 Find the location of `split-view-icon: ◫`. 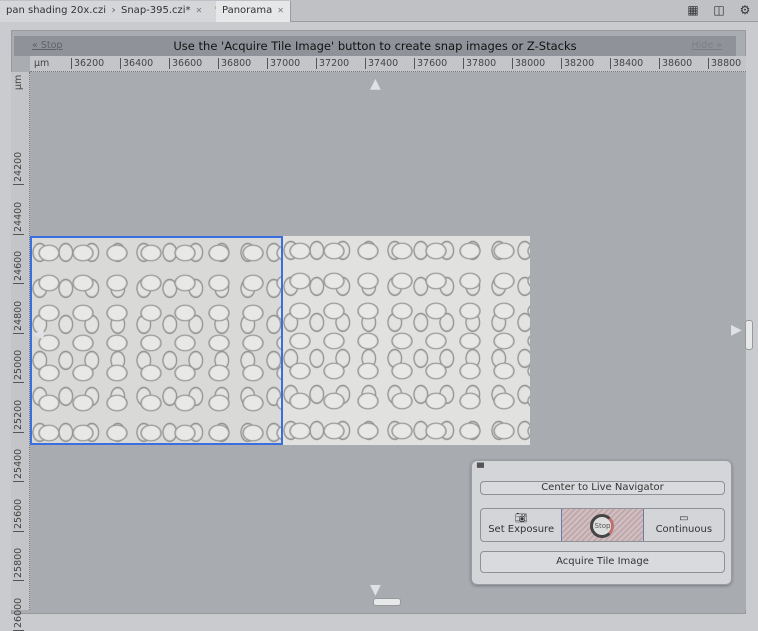

split-view-icon: ◫ is located at coordinates (719, 10).